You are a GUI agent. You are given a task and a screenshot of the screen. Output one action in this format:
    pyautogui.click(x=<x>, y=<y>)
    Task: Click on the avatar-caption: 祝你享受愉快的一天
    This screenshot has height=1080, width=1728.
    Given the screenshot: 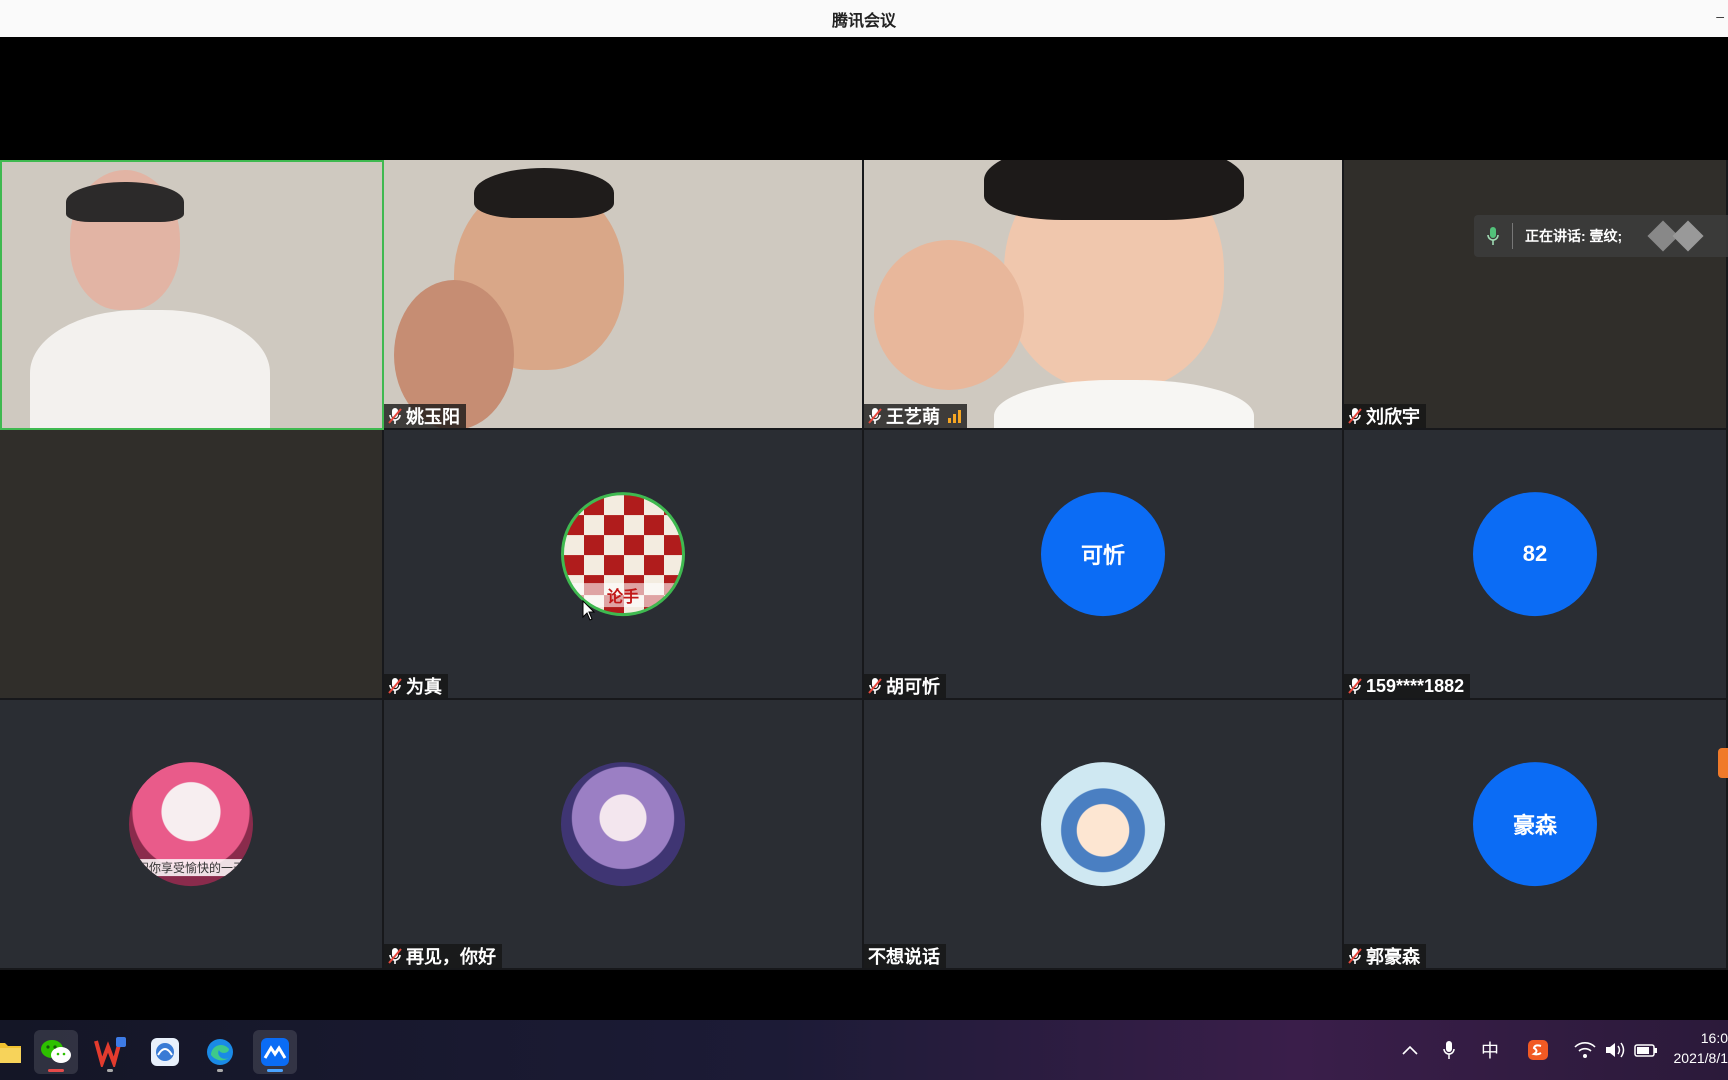 What is the action you would take?
    pyautogui.click(x=191, y=868)
    